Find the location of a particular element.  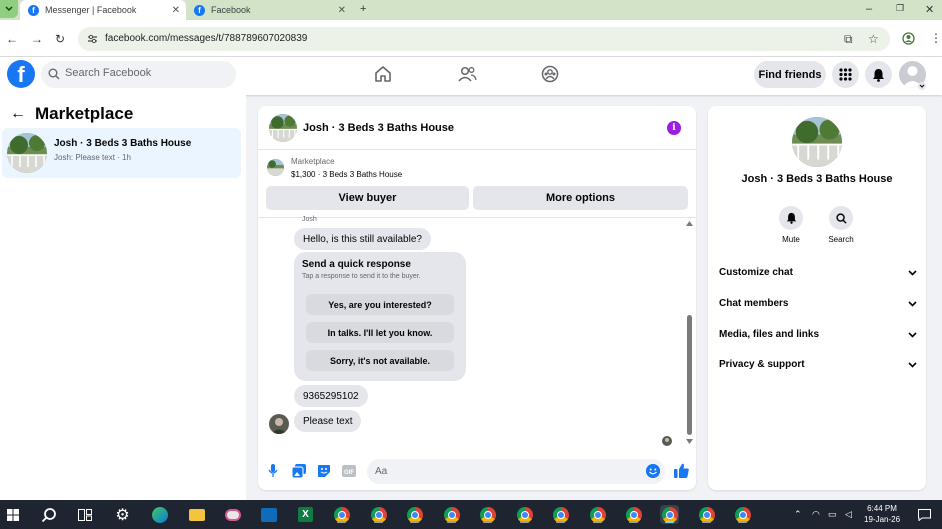

notification-center-icon is located at coordinates (924, 515).